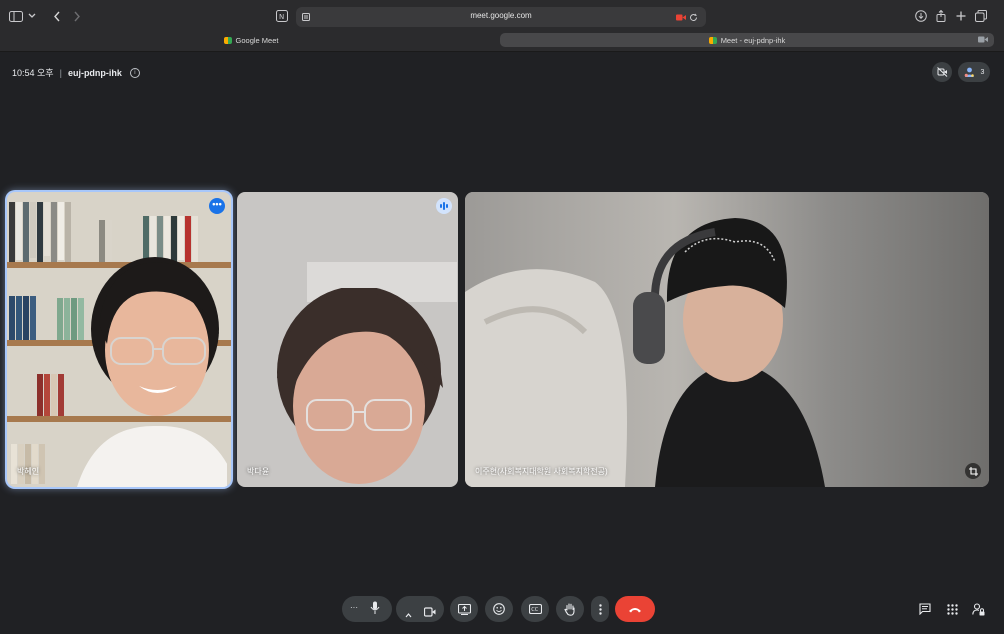  I want to click on browser-toolbar: N meet.google.com, so click(502, 16).